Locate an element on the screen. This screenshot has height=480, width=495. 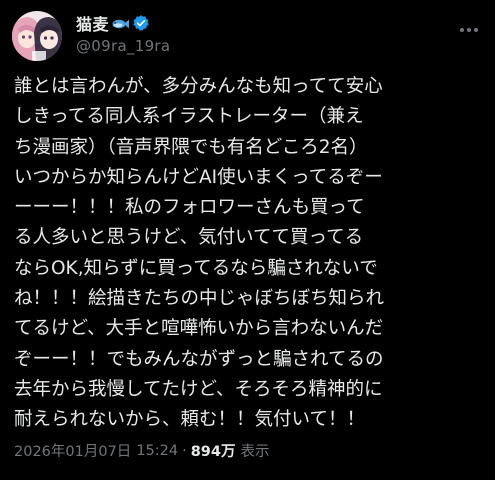
views-count: 894万 is located at coordinates (213, 452).